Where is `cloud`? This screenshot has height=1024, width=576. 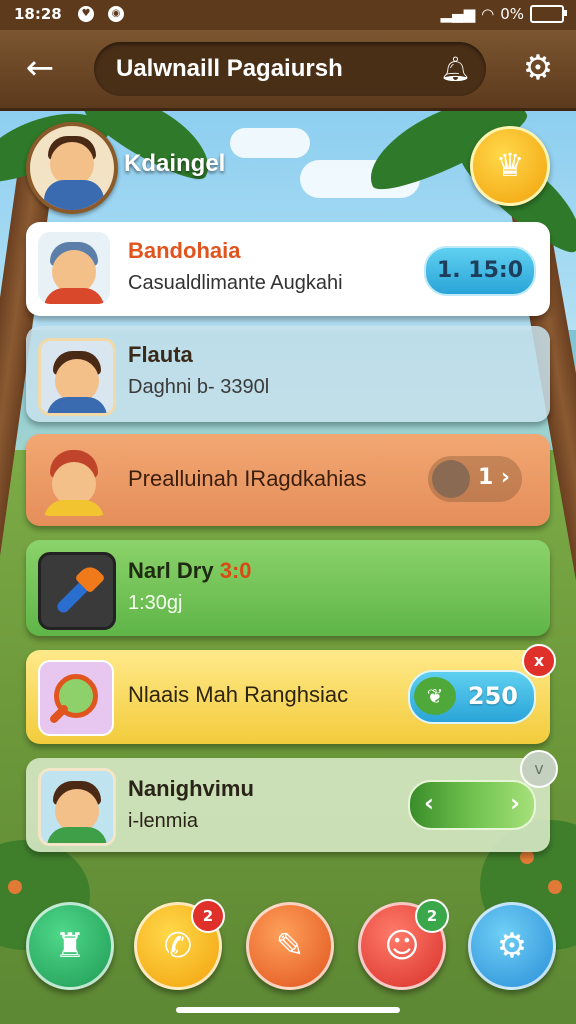 cloud is located at coordinates (270, 143).